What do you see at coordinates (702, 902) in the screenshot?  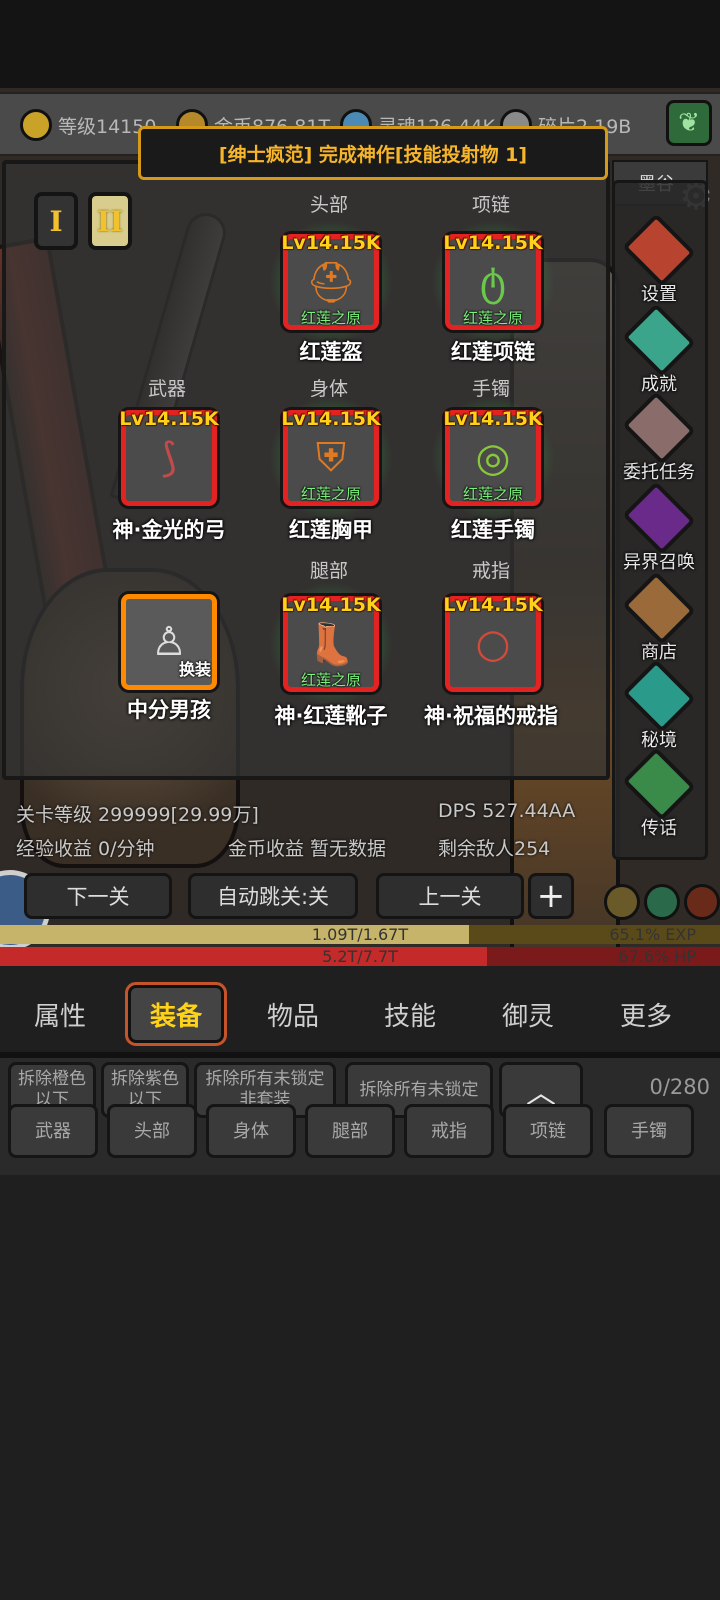 I see `buff-red-icon` at bounding box center [702, 902].